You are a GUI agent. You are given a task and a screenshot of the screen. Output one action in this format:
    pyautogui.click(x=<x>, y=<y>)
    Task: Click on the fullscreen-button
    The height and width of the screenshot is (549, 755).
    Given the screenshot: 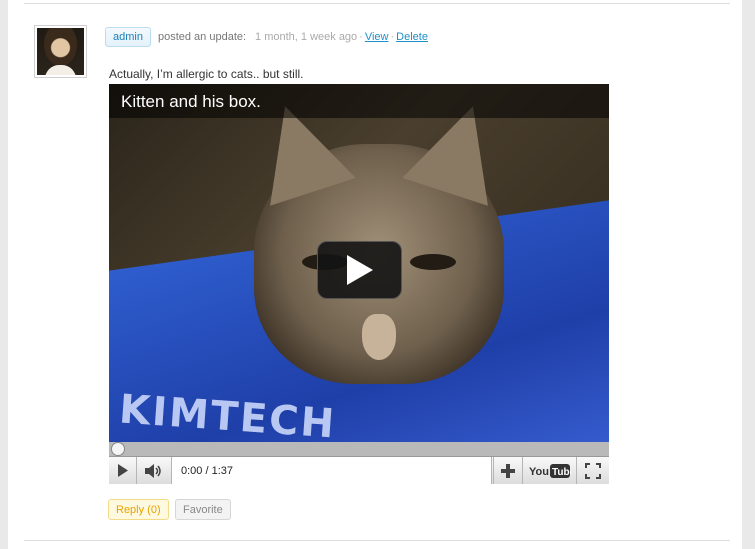 What is the action you would take?
    pyautogui.click(x=593, y=470)
    